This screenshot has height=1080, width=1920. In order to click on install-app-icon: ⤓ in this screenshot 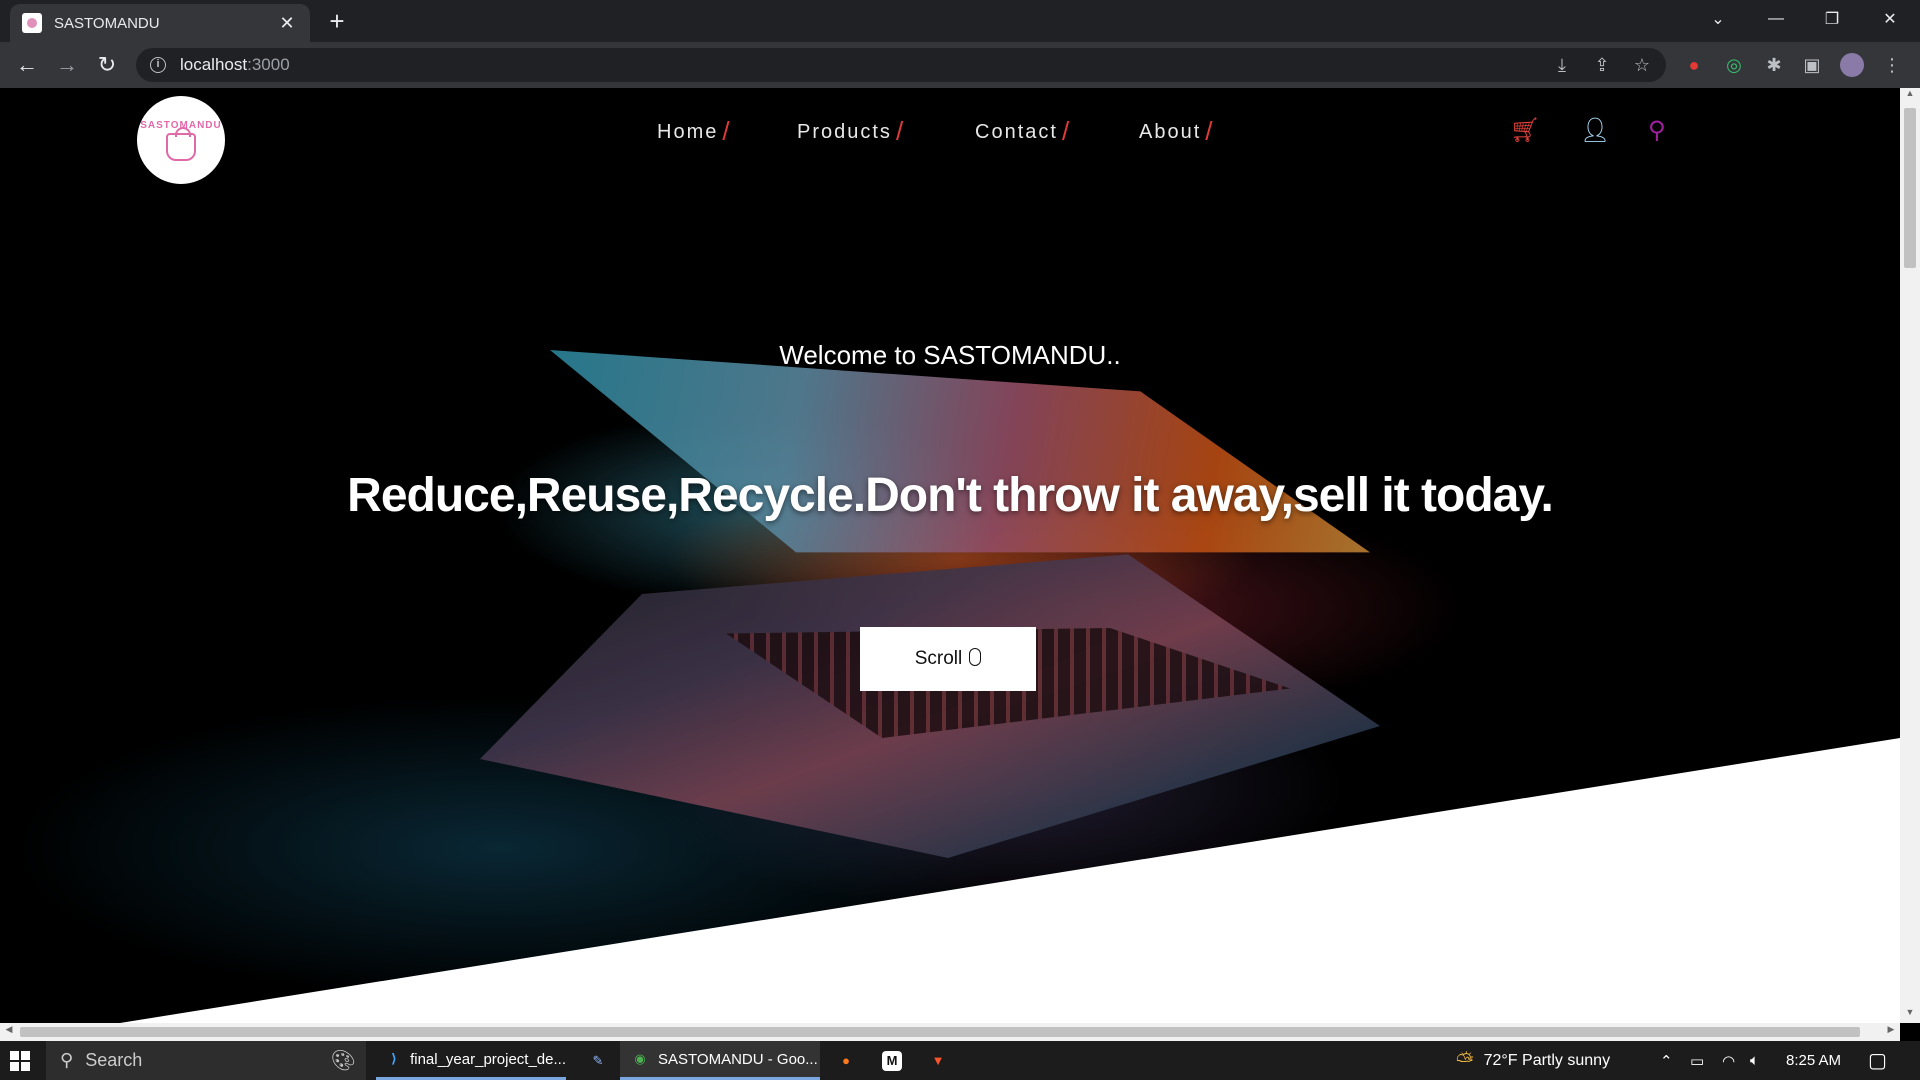, I will do `click(1562, 65)`.